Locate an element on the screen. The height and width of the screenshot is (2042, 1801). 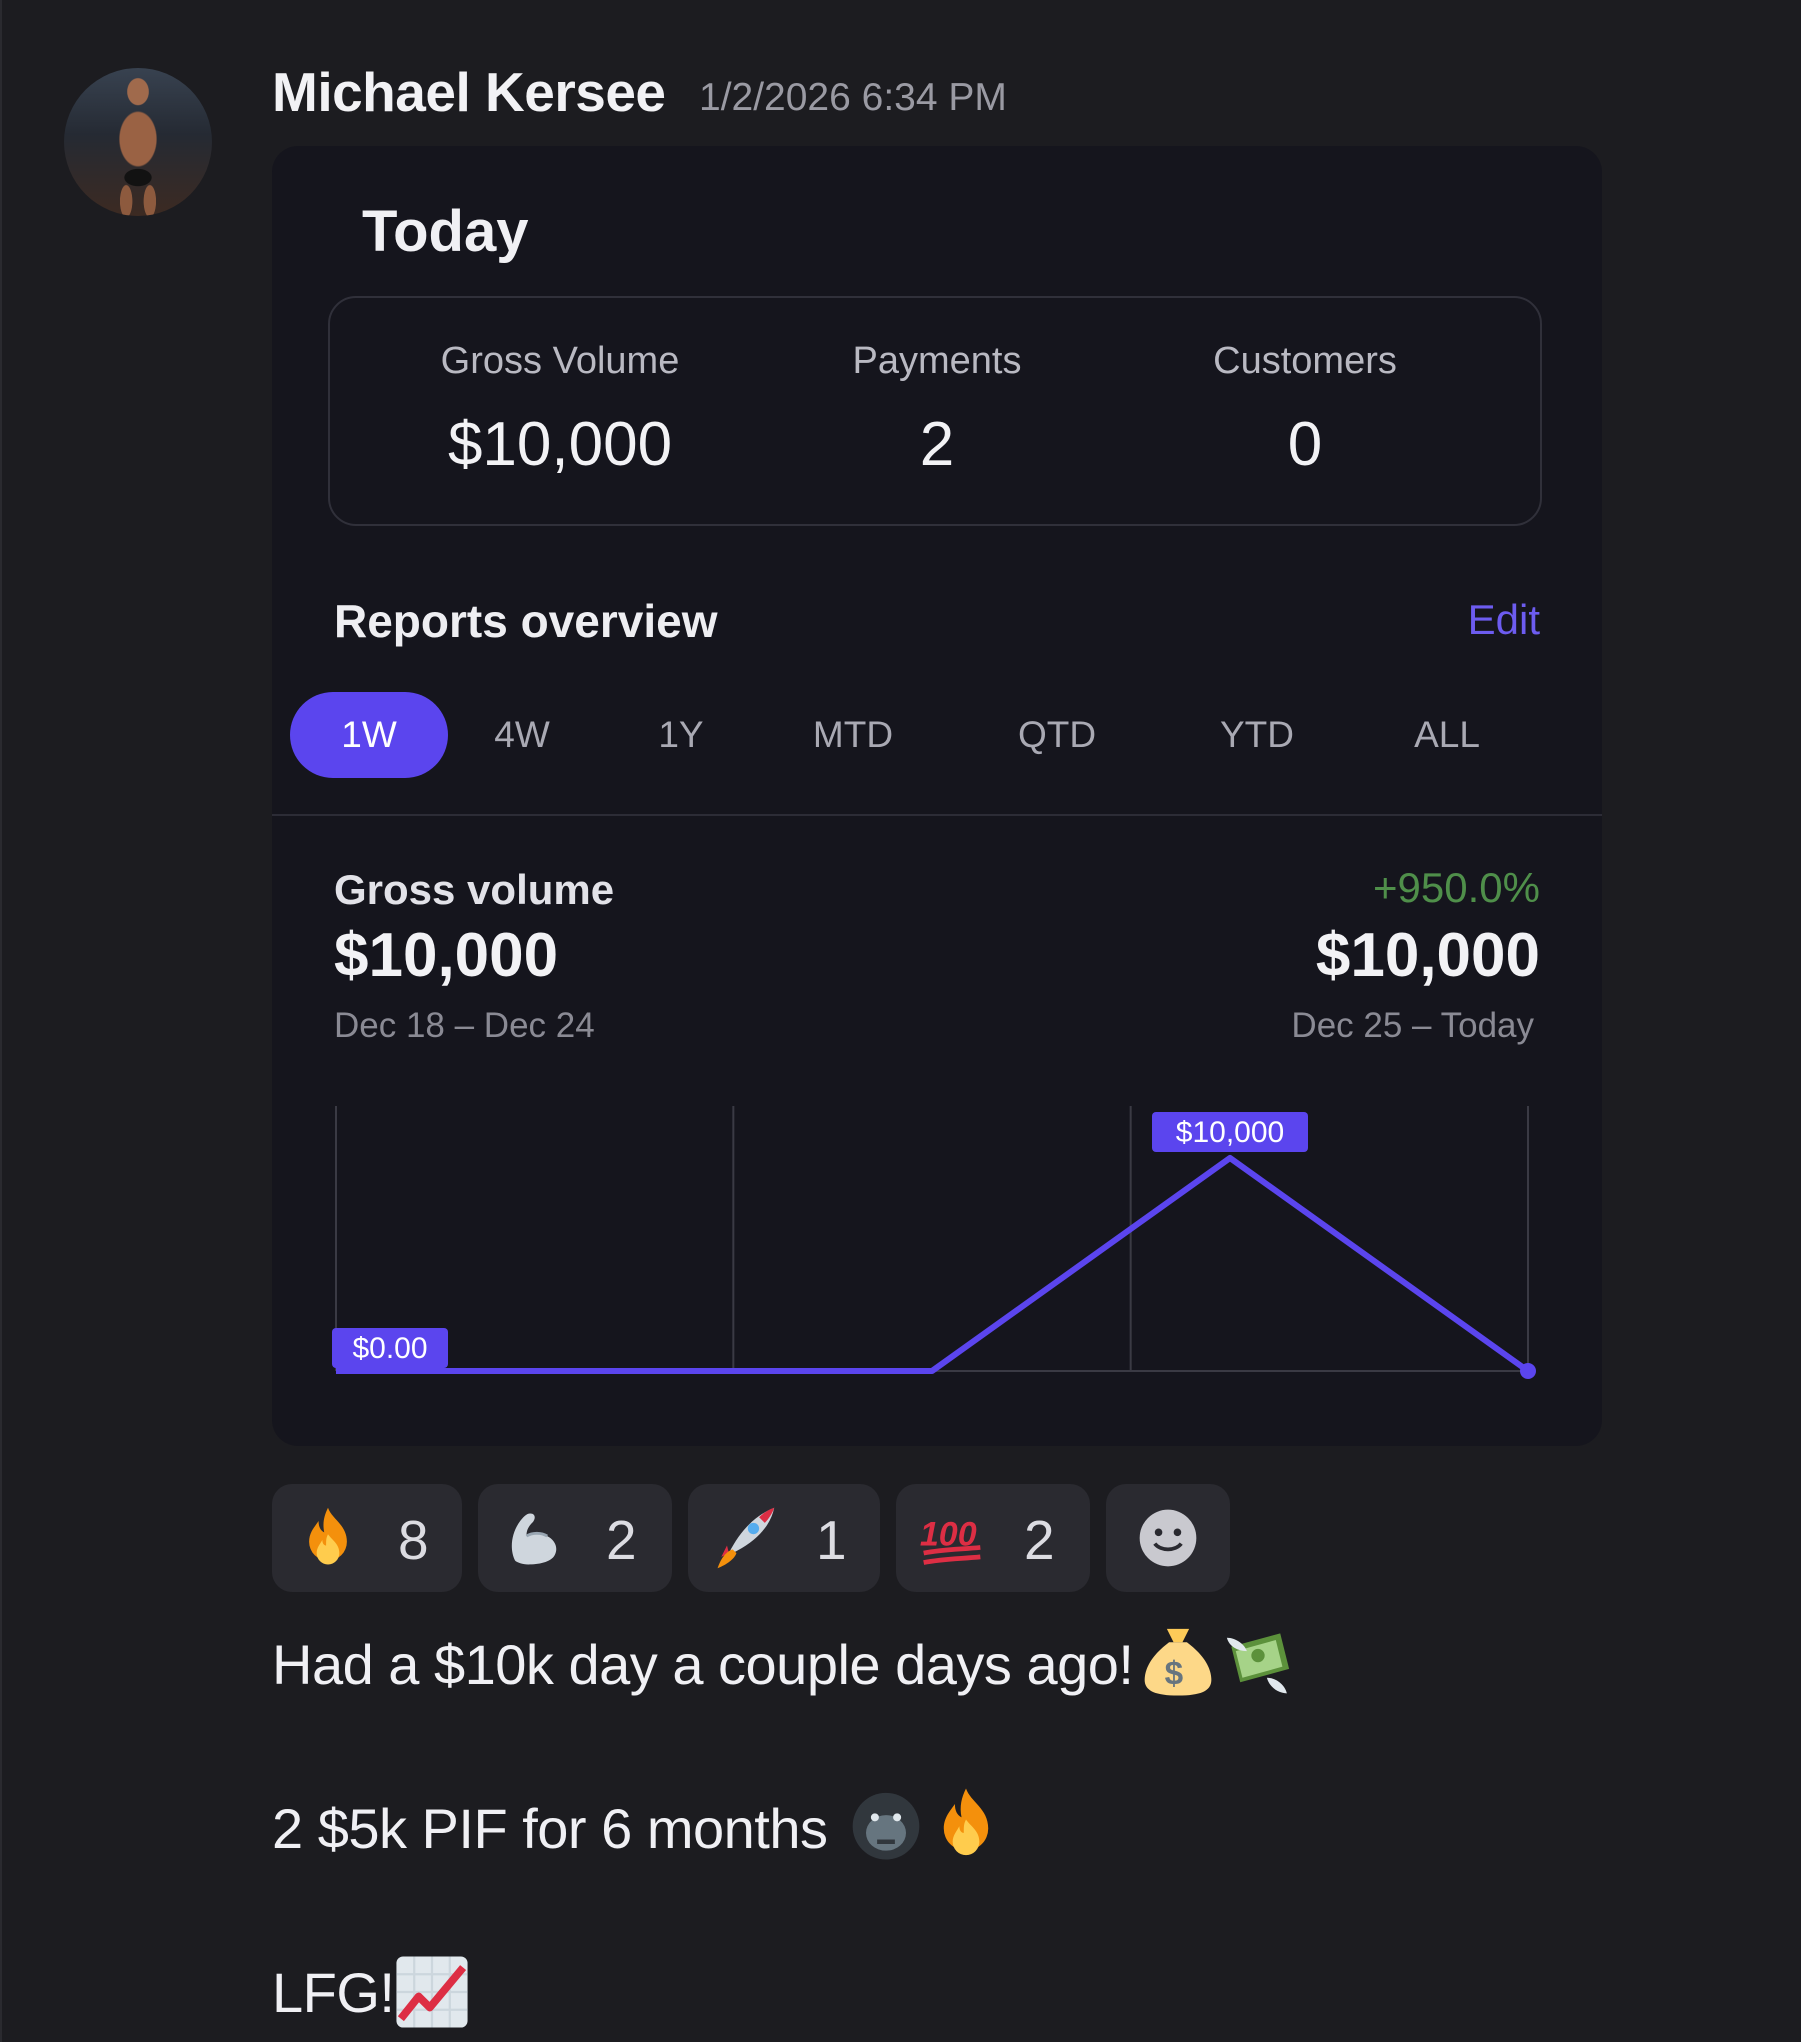
range-tabs: 1W 4W 1Y MTD QTD YTD ALL is located at coordinates (940, 735).